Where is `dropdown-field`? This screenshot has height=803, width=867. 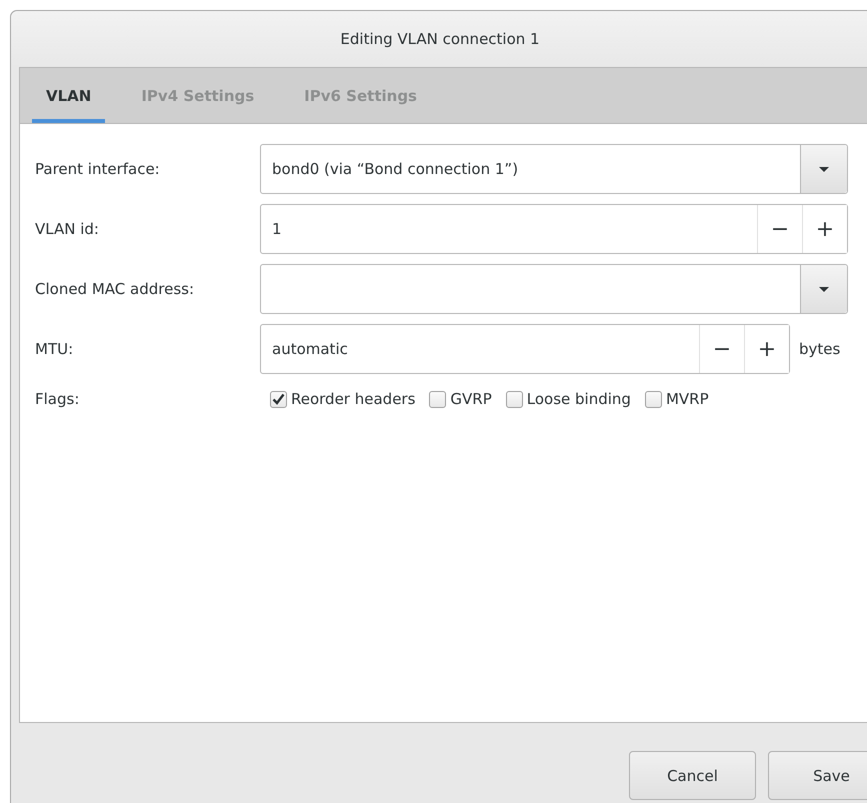
dropdown-field is located at coordinates (554, 289).